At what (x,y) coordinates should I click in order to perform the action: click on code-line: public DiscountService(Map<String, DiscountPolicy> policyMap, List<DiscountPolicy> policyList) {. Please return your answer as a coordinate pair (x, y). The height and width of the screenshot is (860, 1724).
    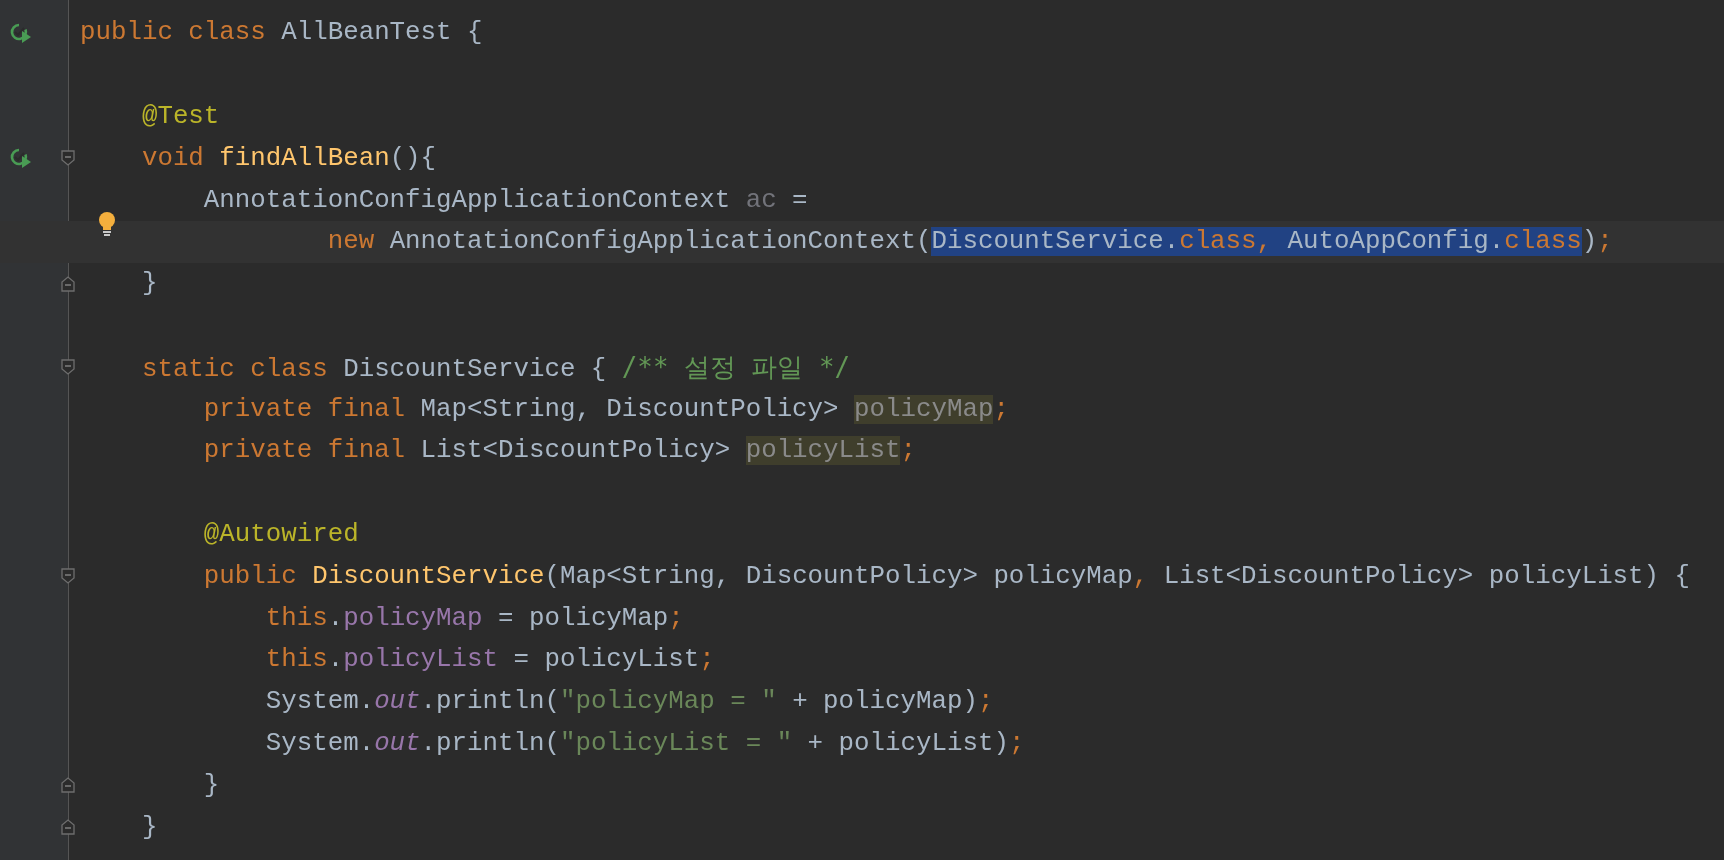
    Looking at the image, I should click on (946, 576).